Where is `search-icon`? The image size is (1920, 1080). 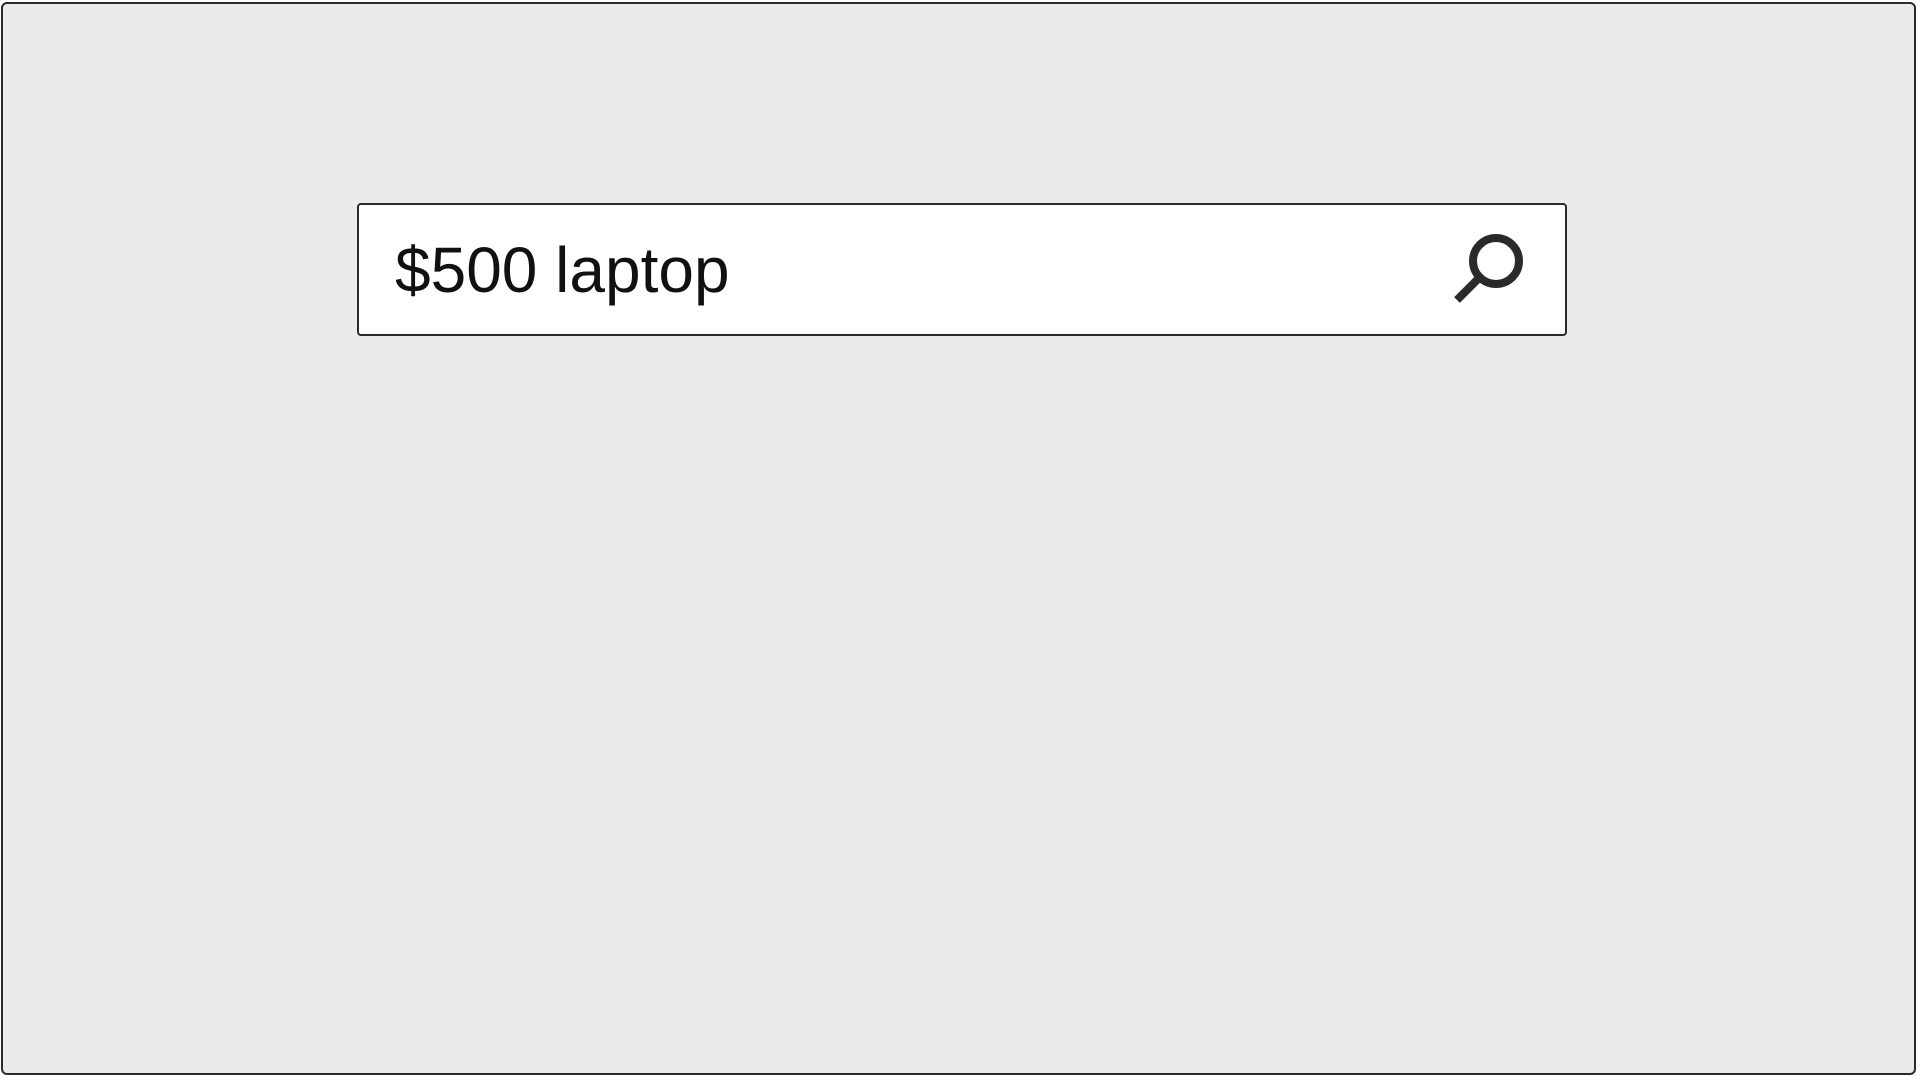 search-icon is located at coordinates (1488, 268).